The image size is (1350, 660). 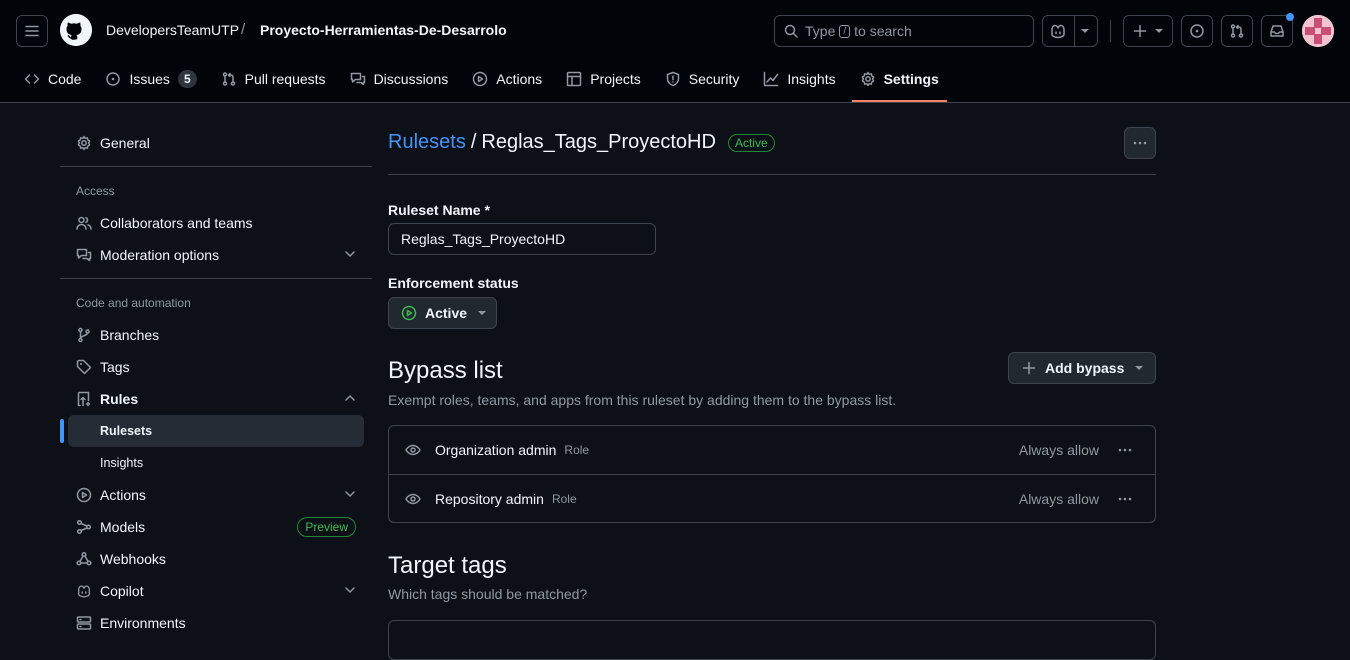 I want to click on search-input: Type / to search, so click(x=904, y=31).